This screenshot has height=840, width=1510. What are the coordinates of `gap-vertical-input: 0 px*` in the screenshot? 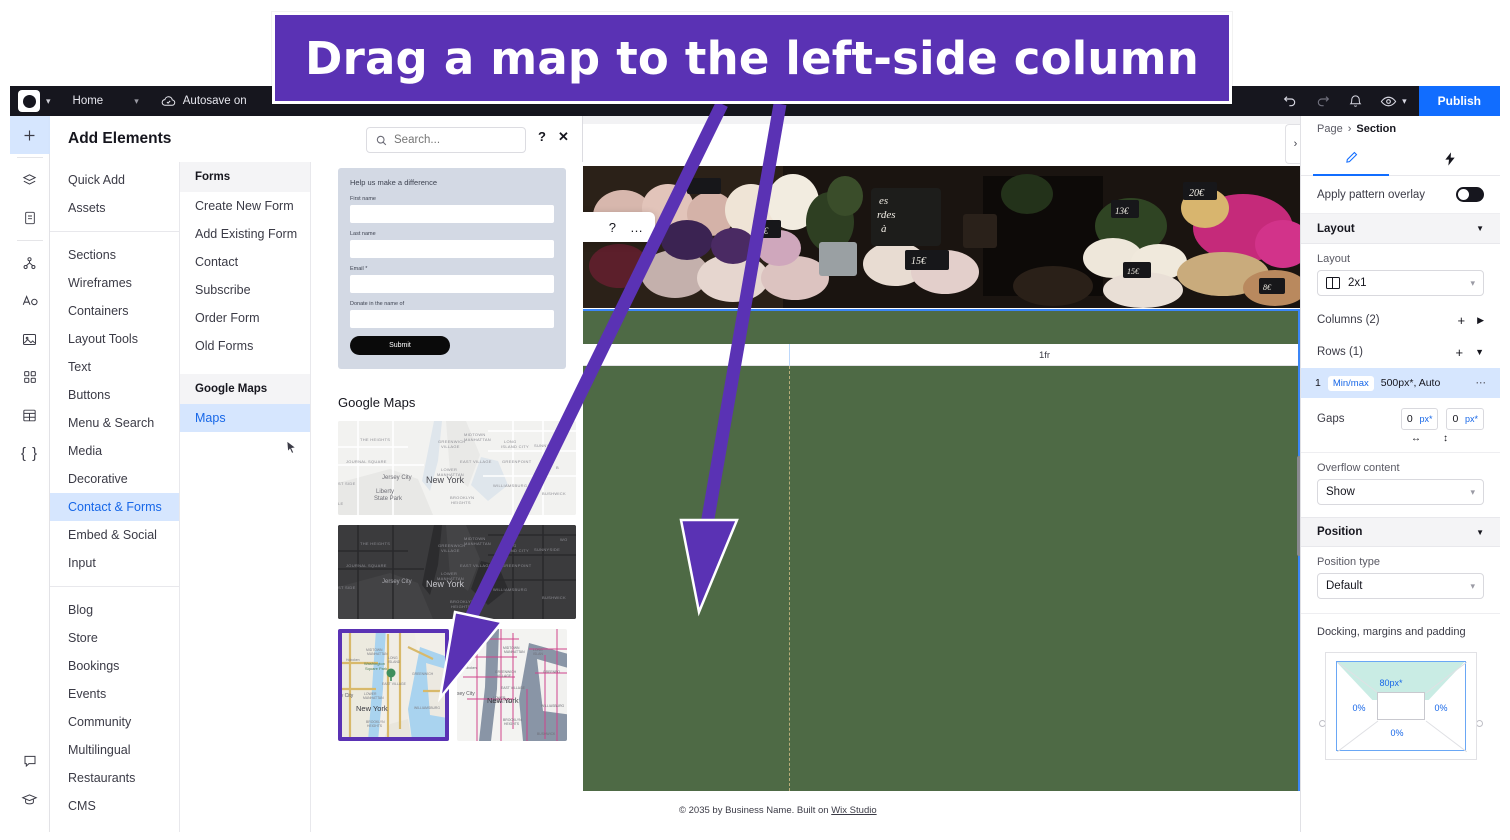 It's located at (1465, 419).